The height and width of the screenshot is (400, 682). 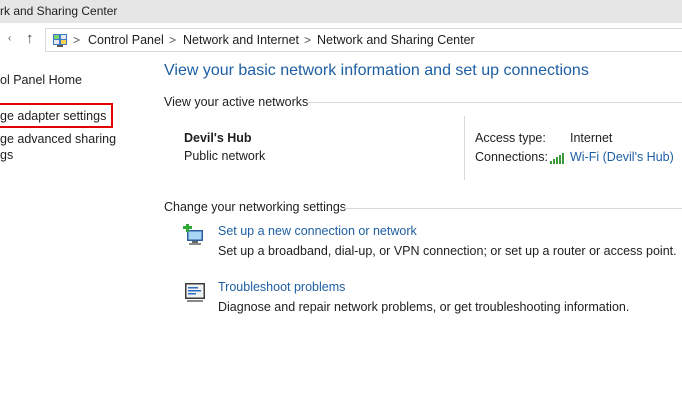 What do you see at coordinates (41, 80) in the screenshot?
I see `sidebar-item-control-panel-home: ol Panel Home` at bounding box center [41, 80].